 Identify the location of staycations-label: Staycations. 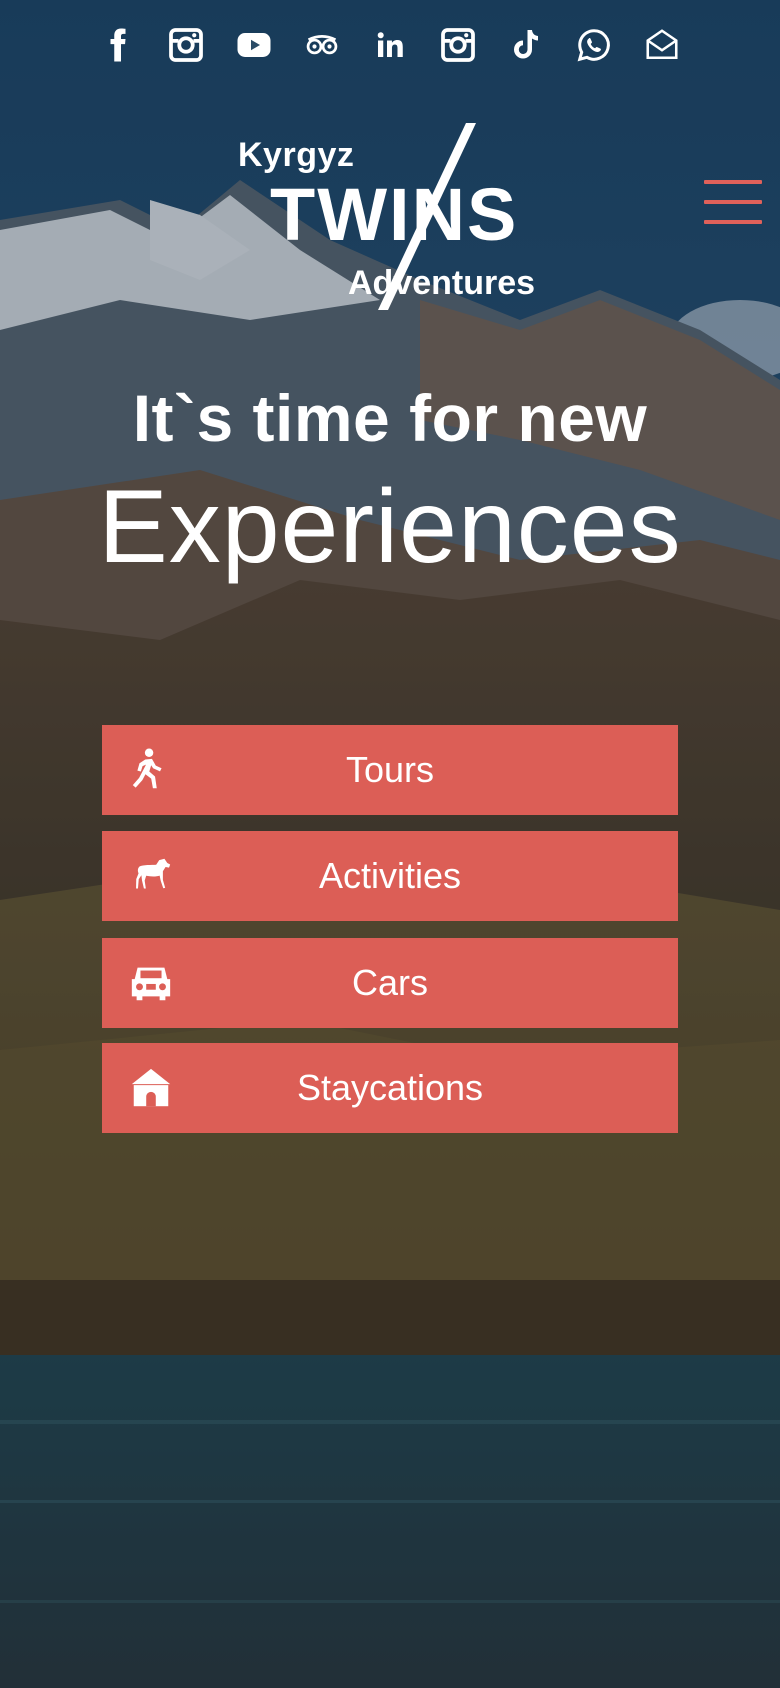
(390, 1087).